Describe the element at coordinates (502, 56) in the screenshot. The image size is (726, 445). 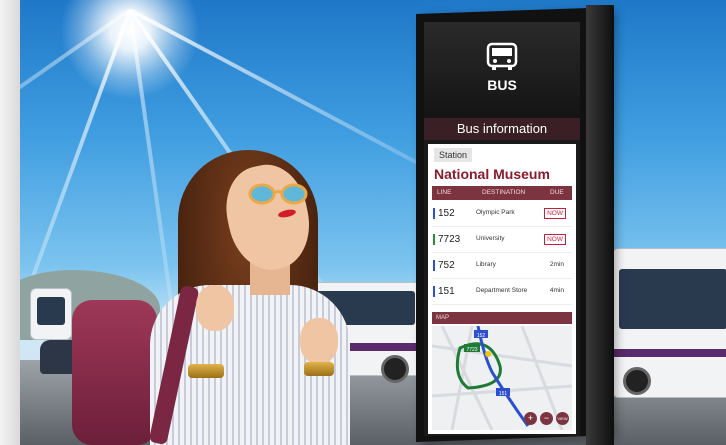
I see `bus-icon` at that location.